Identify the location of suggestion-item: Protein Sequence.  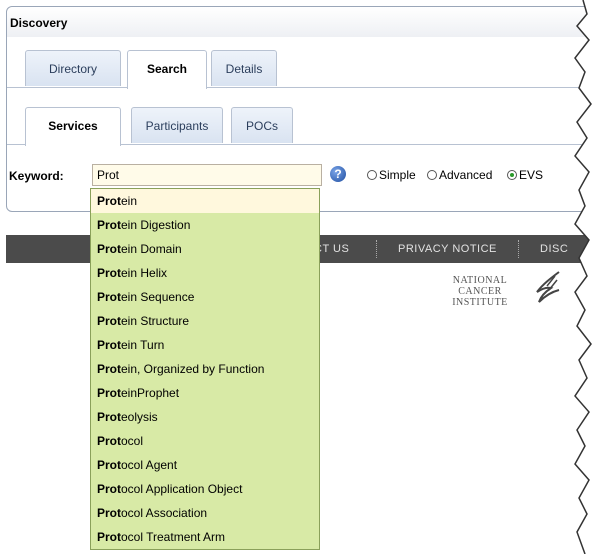
(205, 297).